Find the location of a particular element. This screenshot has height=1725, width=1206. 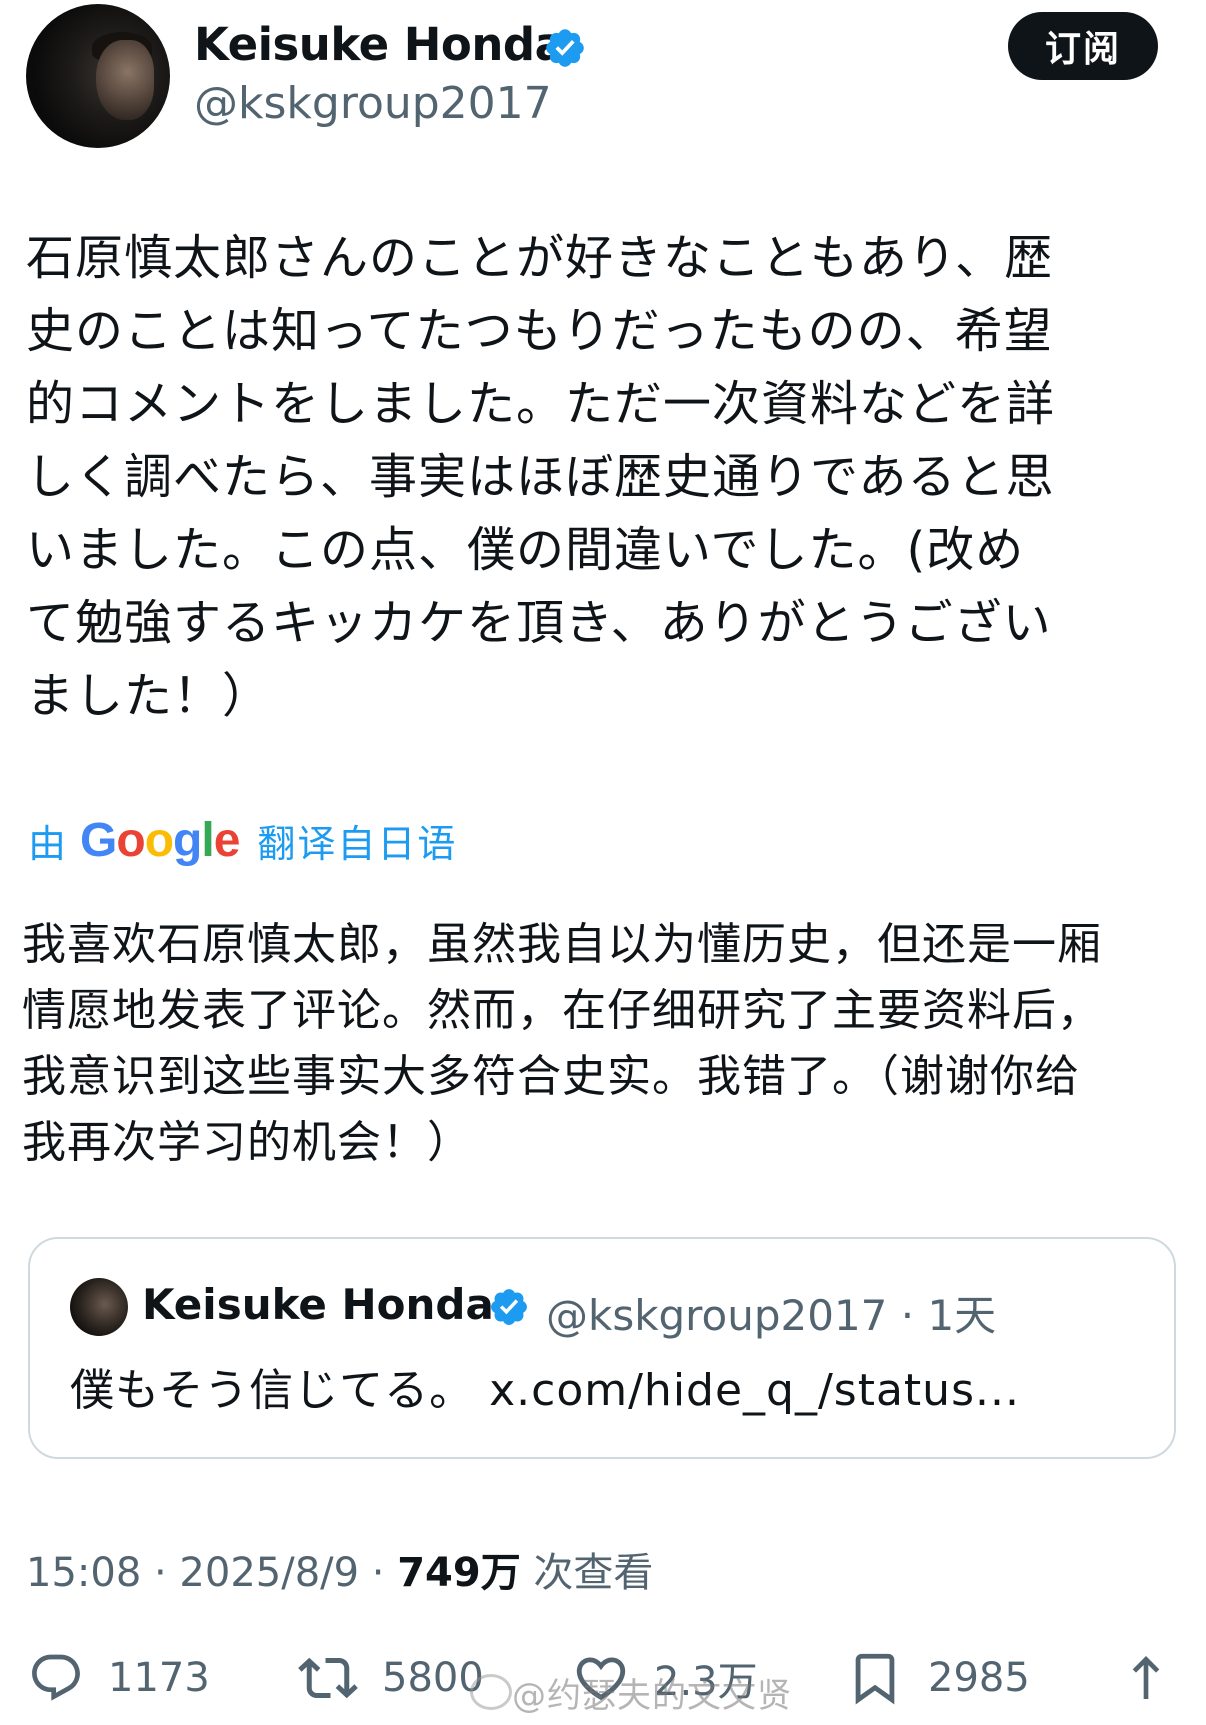

retweet-icon is located at coordinates (328, 1678).